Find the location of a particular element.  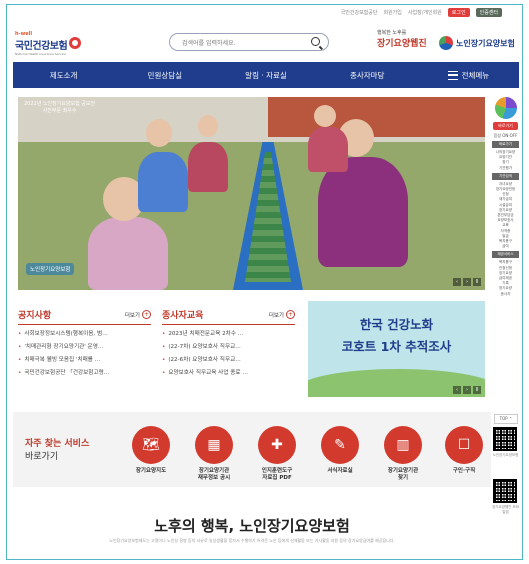

service-label: 서식자료실 is located at coordinates (340, 471).